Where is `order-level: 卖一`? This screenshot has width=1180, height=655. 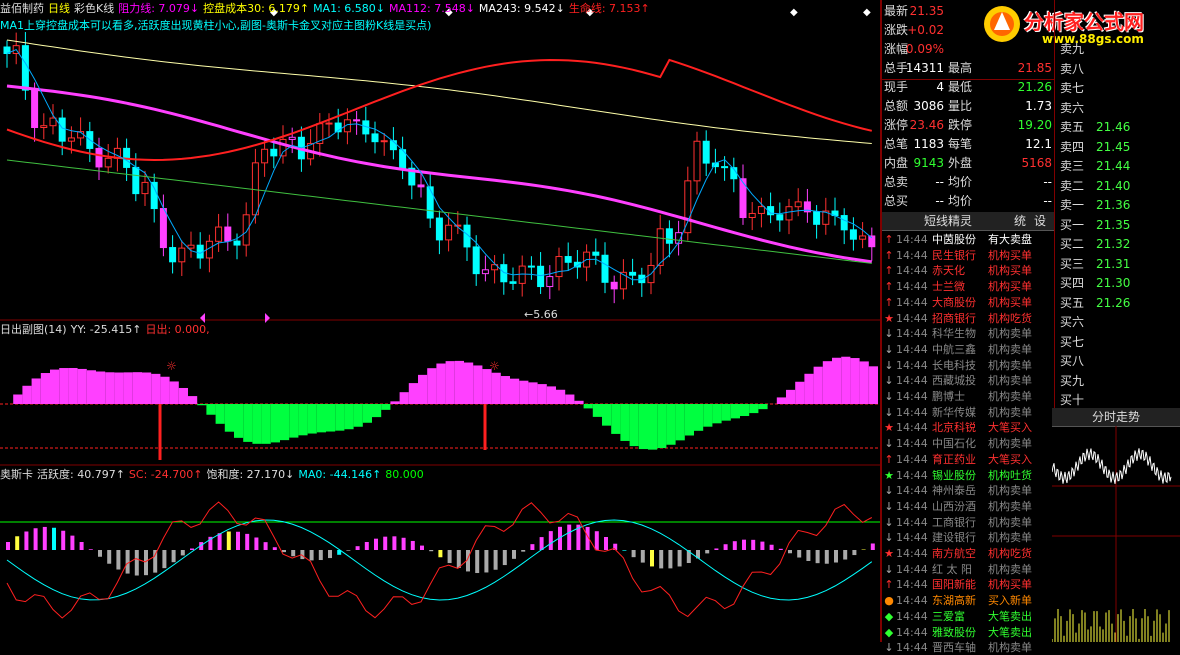 order-level: 卖一 is located at coordinates (1072, 205).